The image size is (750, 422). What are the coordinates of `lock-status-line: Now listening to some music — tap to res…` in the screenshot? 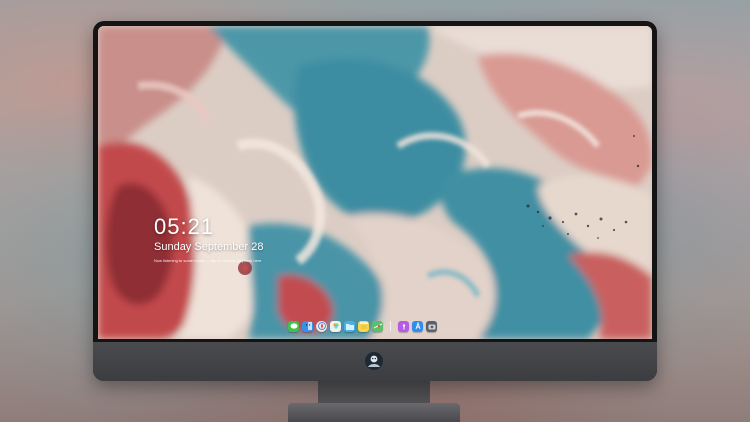 It's located at (208, 260).